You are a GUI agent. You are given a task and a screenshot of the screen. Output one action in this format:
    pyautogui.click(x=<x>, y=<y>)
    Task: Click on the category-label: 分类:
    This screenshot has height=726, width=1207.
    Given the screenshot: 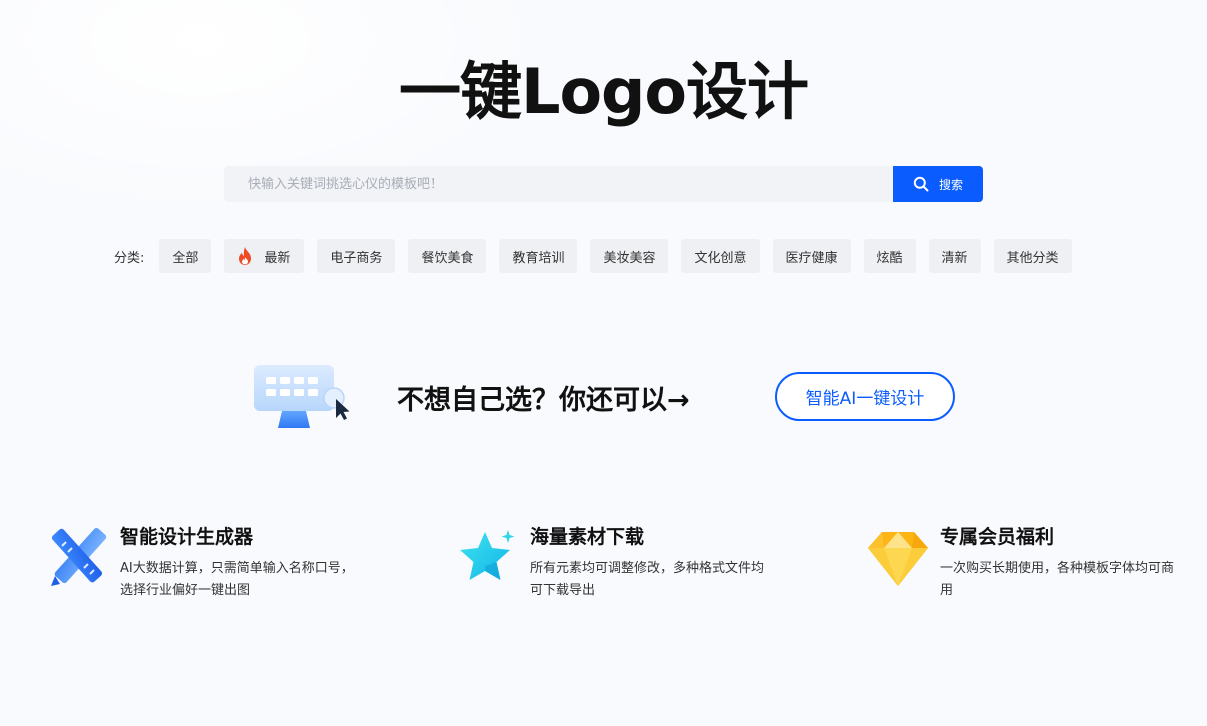 What is the action you would take?
    pyautogui.click(x=129, y=258)
    